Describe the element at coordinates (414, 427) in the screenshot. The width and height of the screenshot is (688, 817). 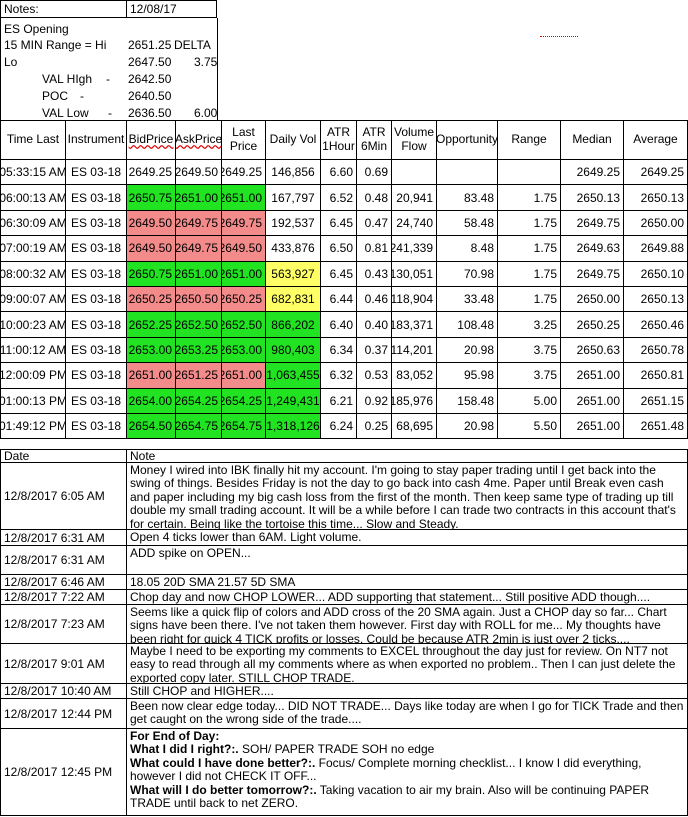
I see `cell-volume-flow: 68,695` at that location.